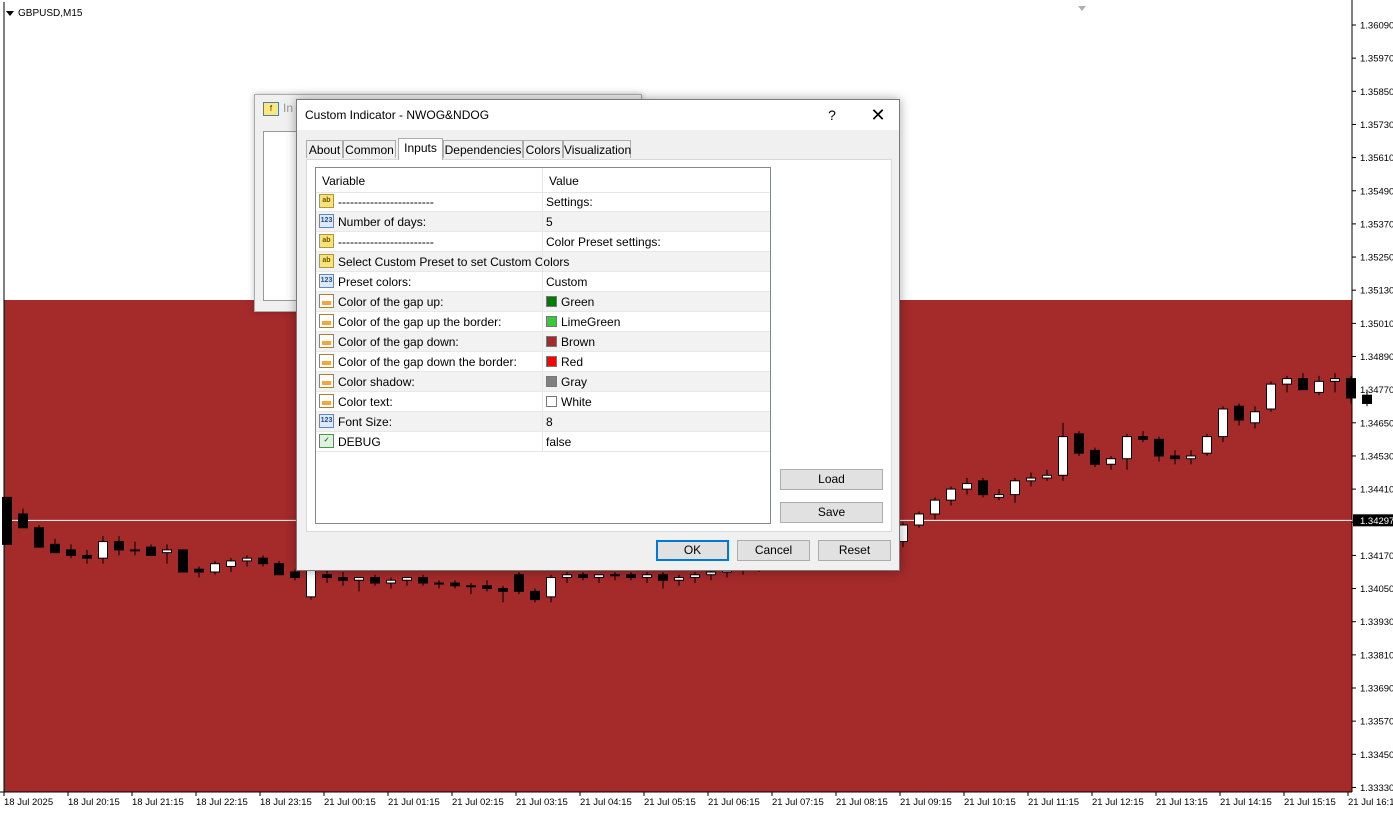 This screenshot has height=814, width=1393. Describe the element at coordinates (386, 242) in the screenshot. I see `variable-cell: ------------------------` at that location.